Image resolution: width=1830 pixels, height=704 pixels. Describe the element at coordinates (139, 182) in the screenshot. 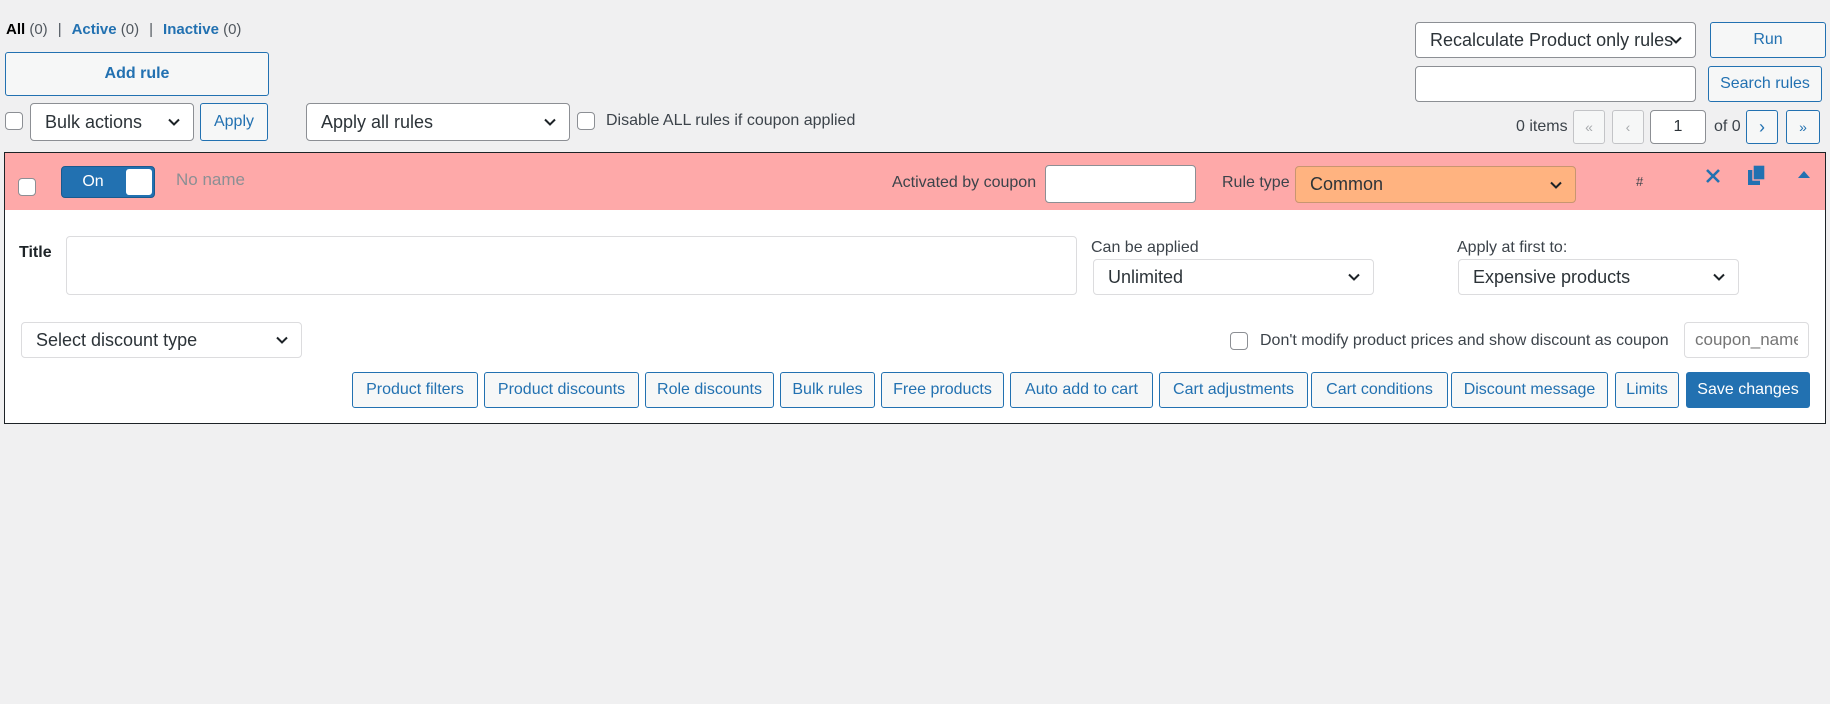

I see `toggle-knob` at that location.